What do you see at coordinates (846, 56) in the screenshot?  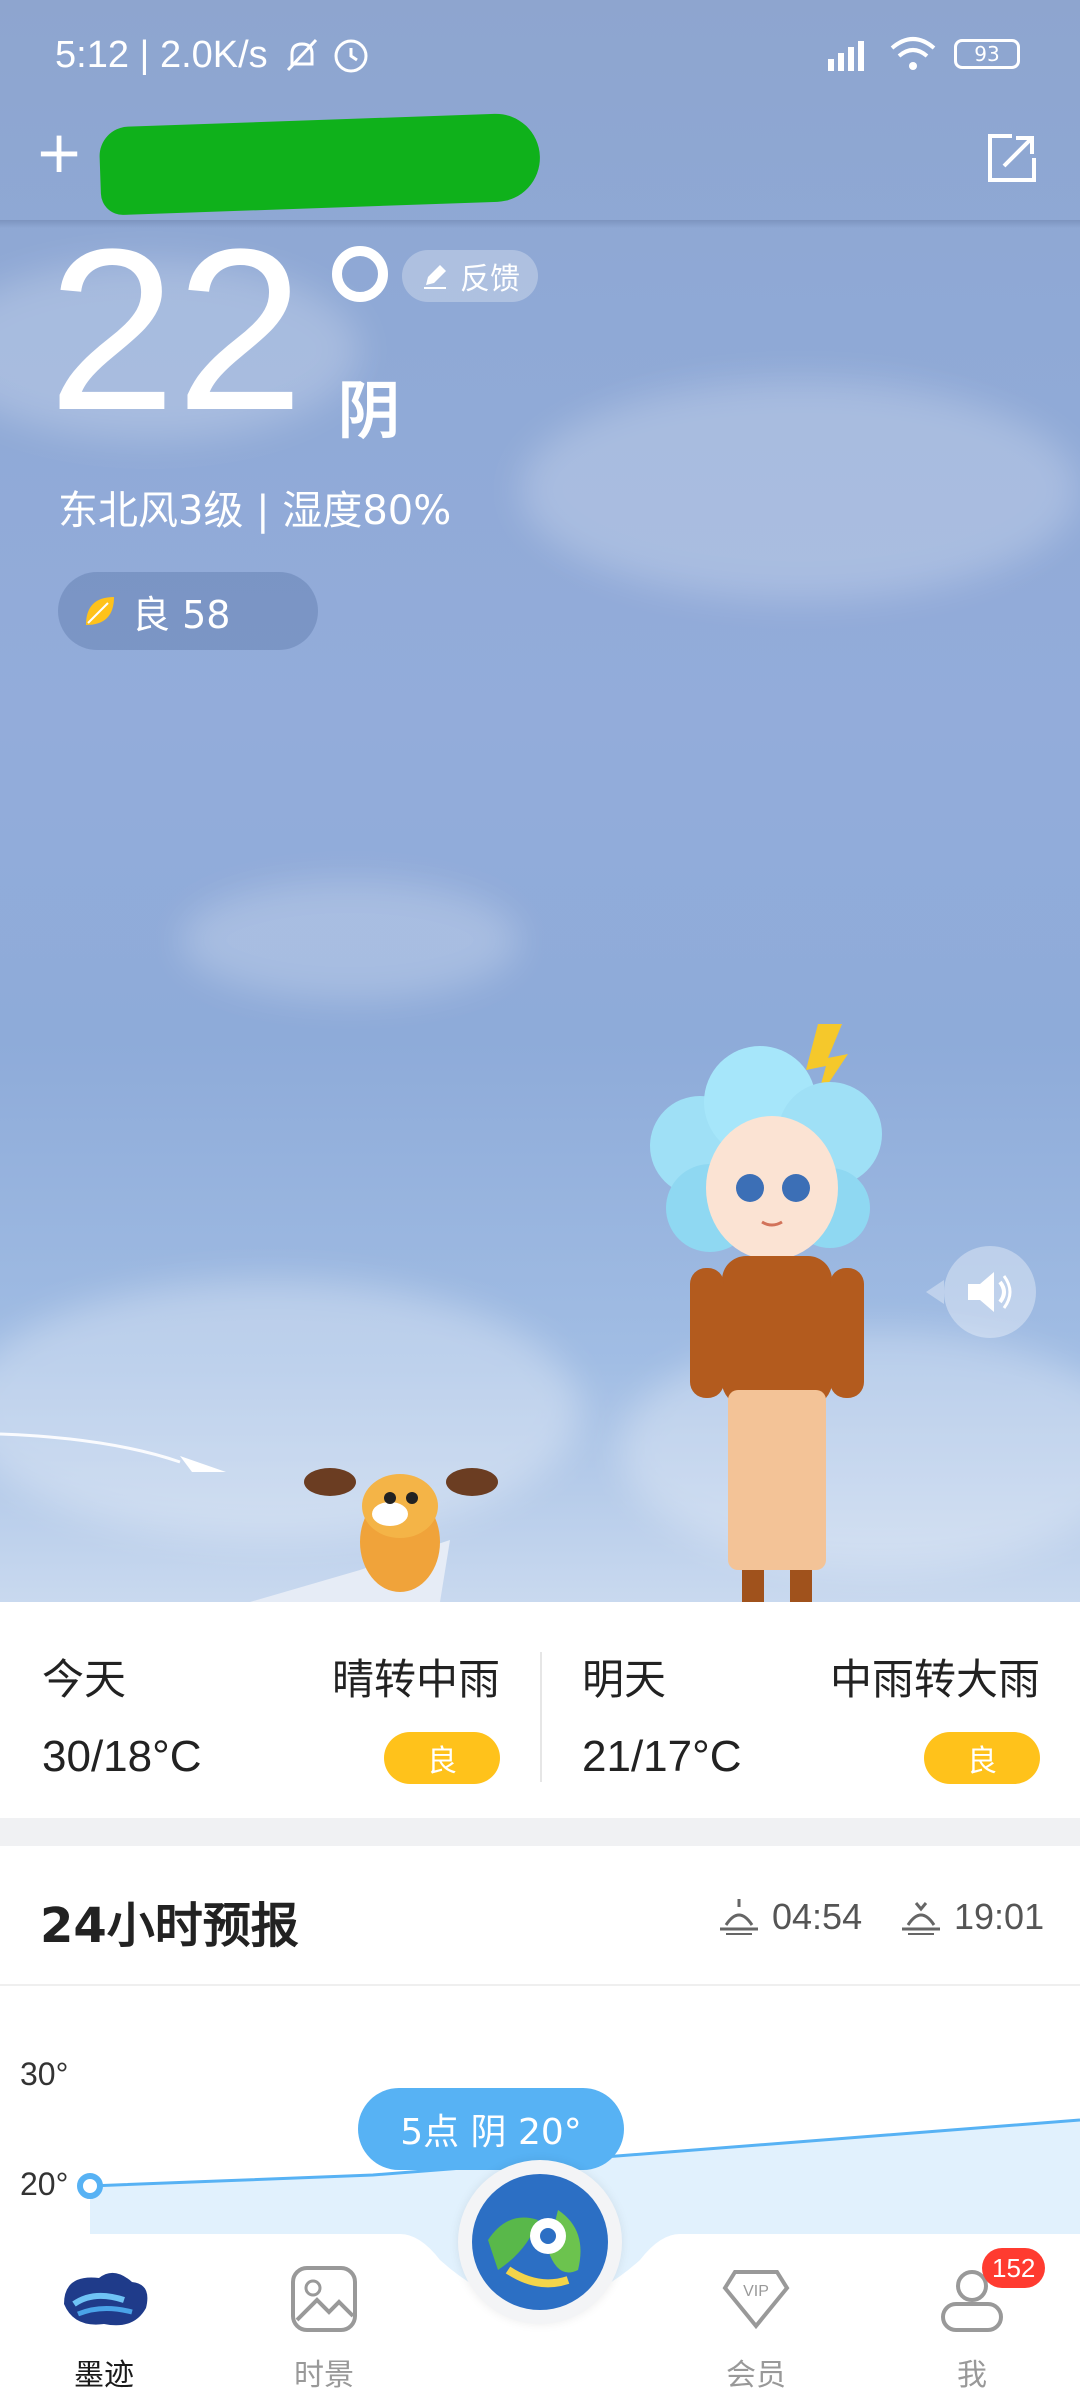 I see `signal-icon` at bounding box center [846, 56].